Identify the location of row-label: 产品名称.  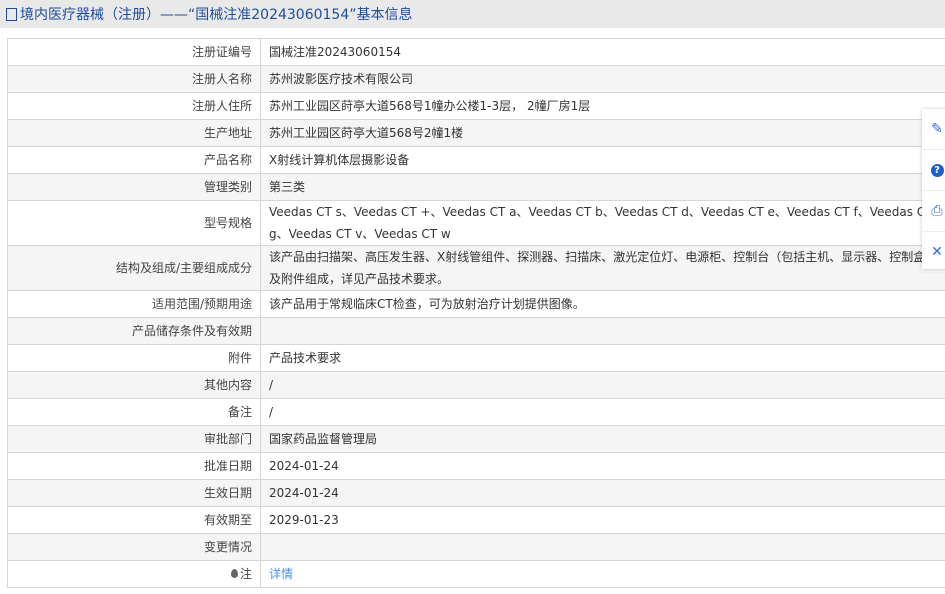
(134, 160).